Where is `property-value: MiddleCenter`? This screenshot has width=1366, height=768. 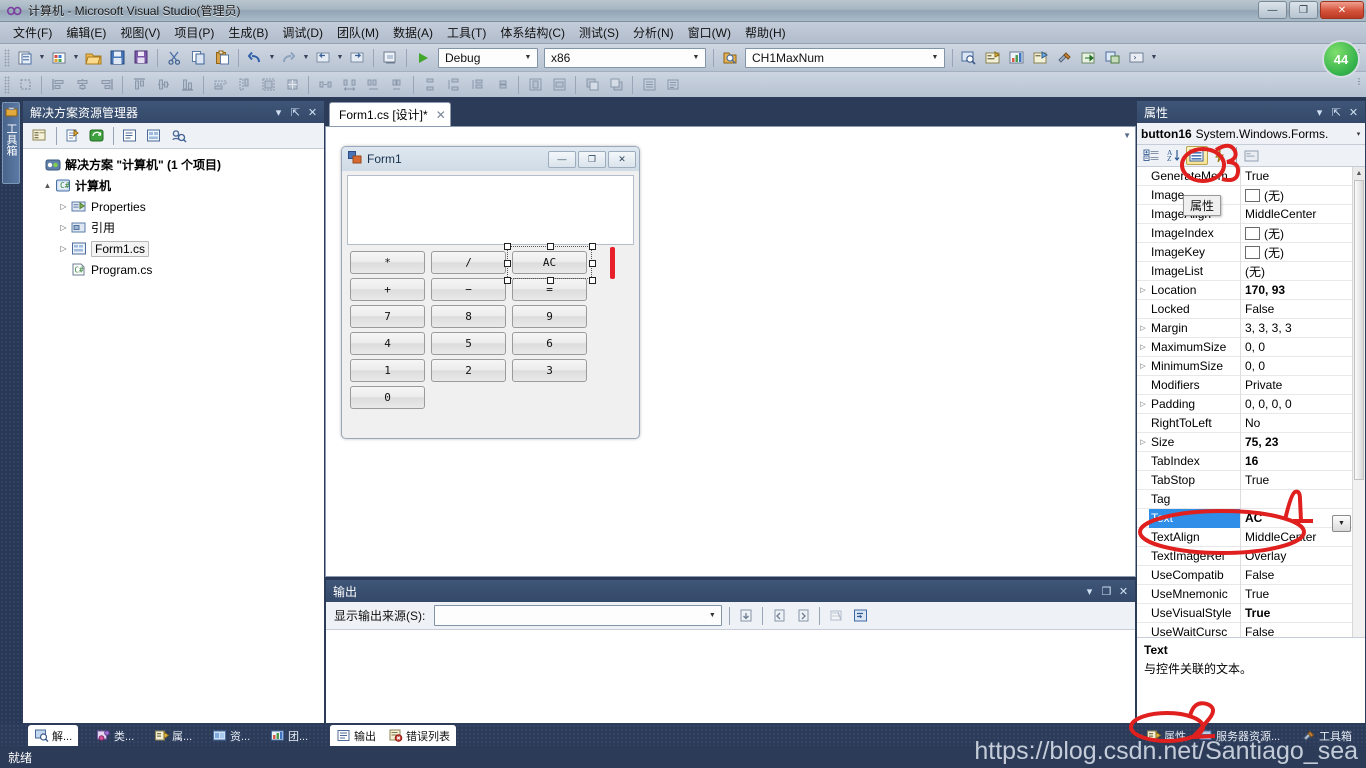 property-value: MiddleCenter is located at coordinates (1303, 214).